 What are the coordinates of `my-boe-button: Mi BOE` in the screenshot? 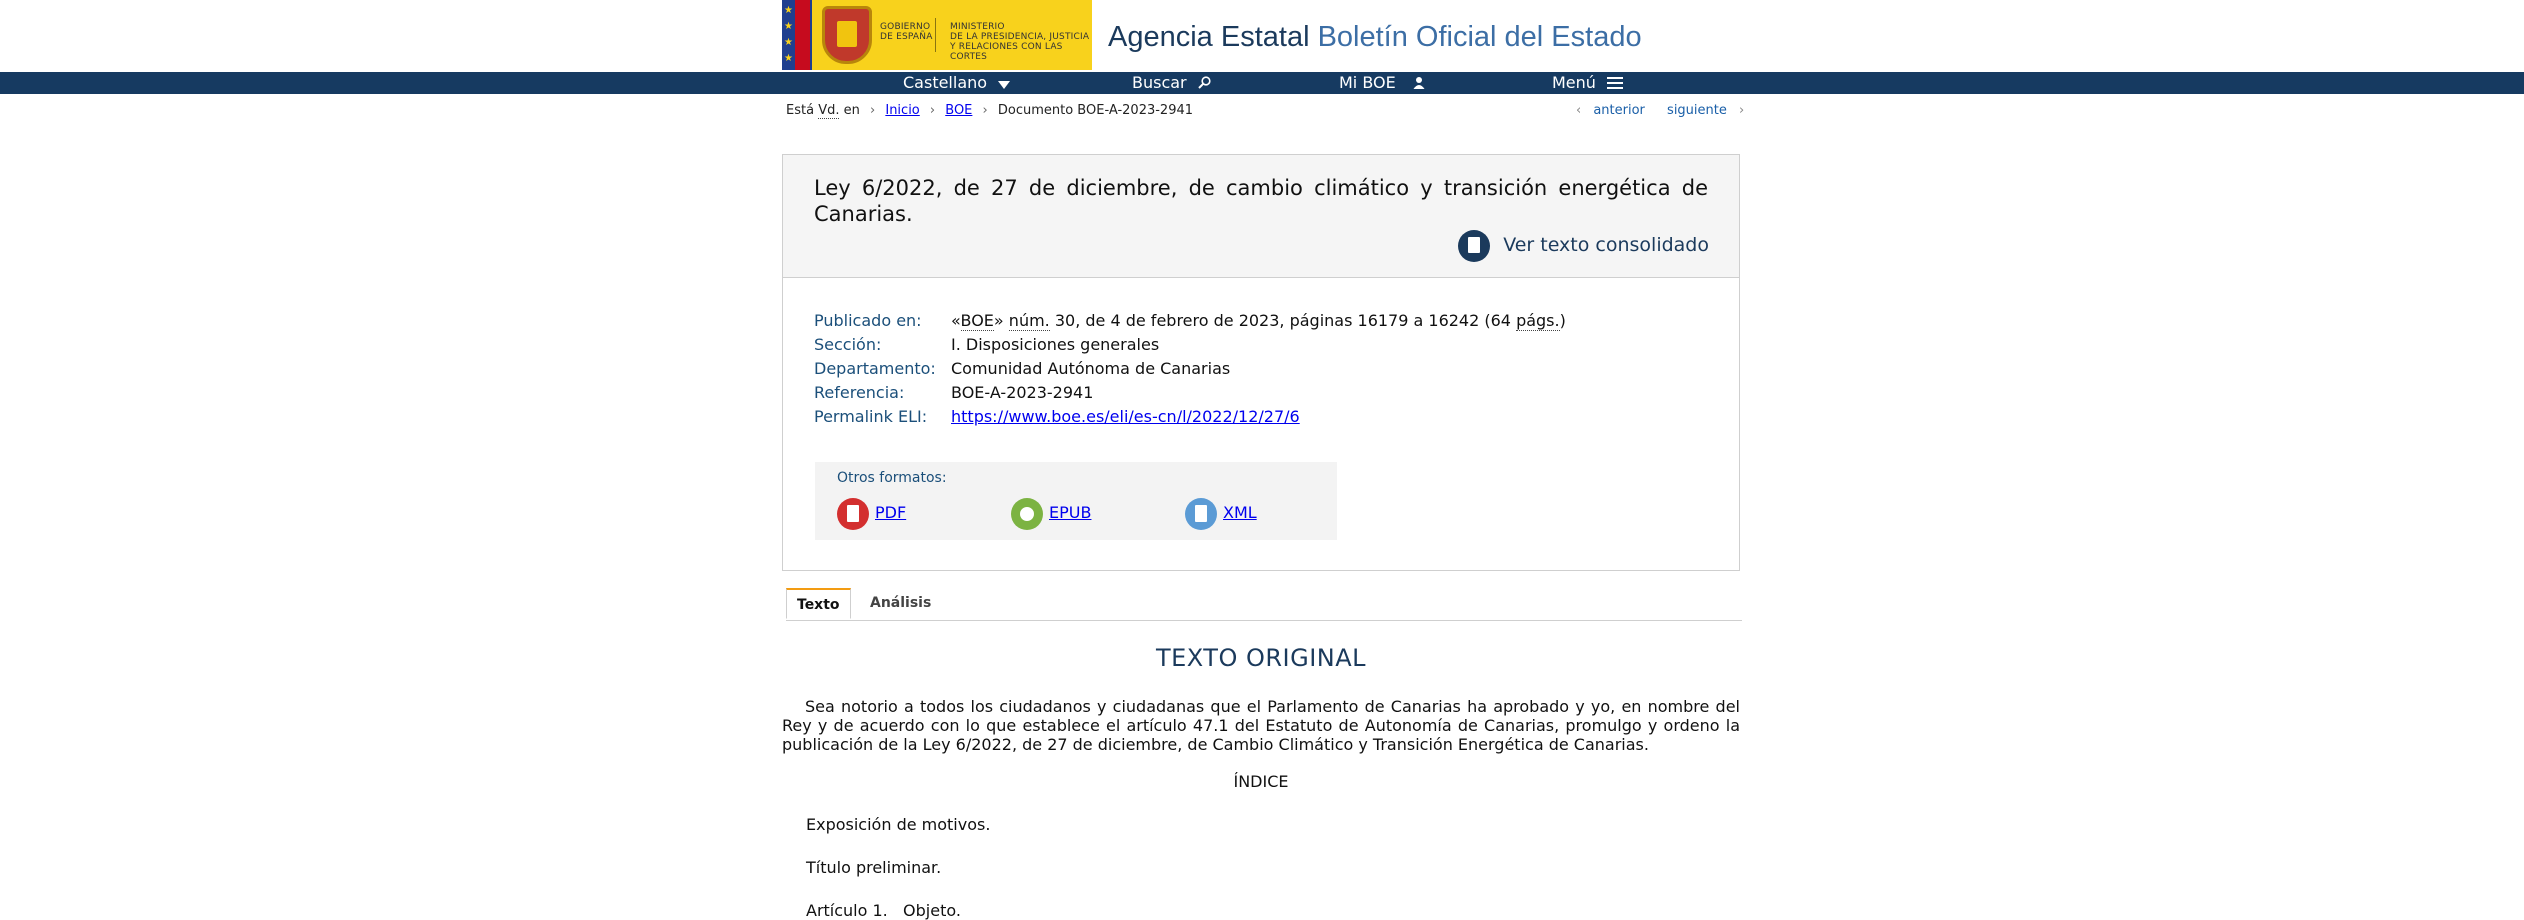 It's located at (1382, 83).